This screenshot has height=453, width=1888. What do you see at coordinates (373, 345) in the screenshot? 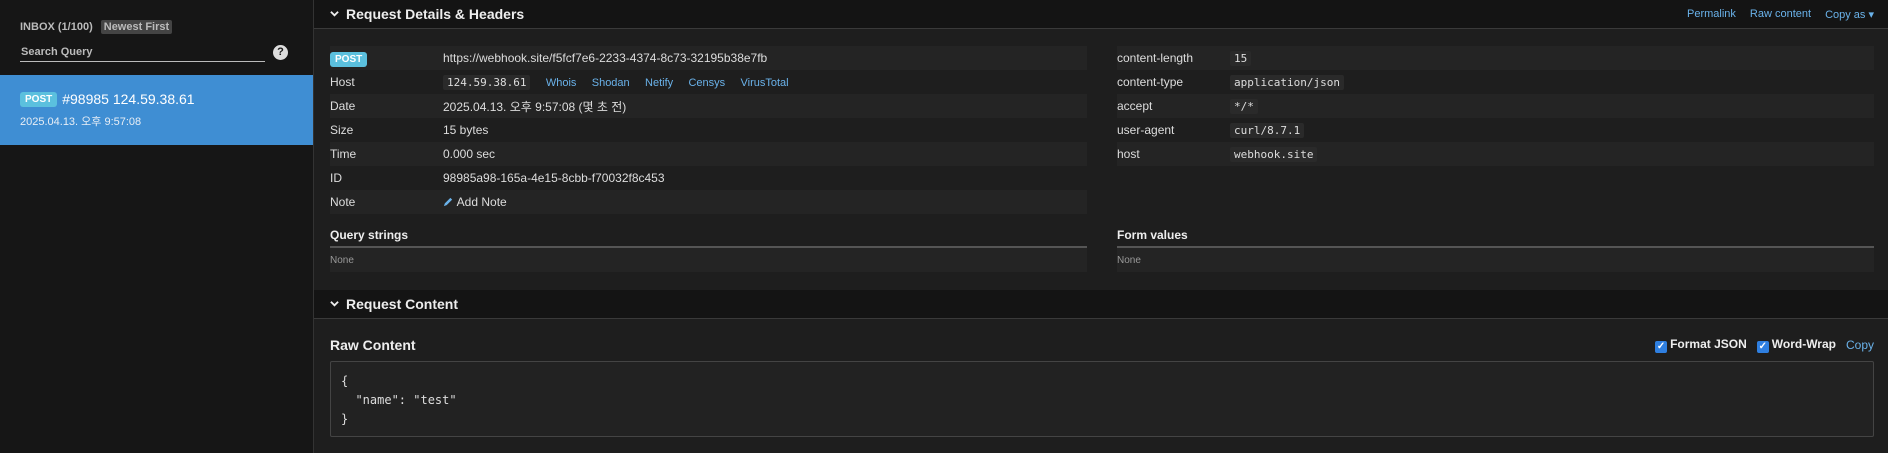
I see `raw-content-title: Raw Content` at bounding box center [373, 345].